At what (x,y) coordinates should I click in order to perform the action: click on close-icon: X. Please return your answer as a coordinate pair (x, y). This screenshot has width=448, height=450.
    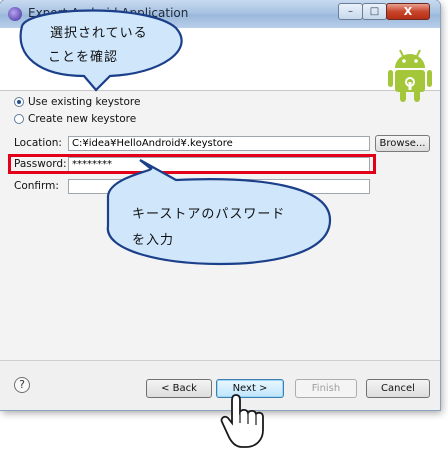
    Looking at the image, I should click on (408, 11).